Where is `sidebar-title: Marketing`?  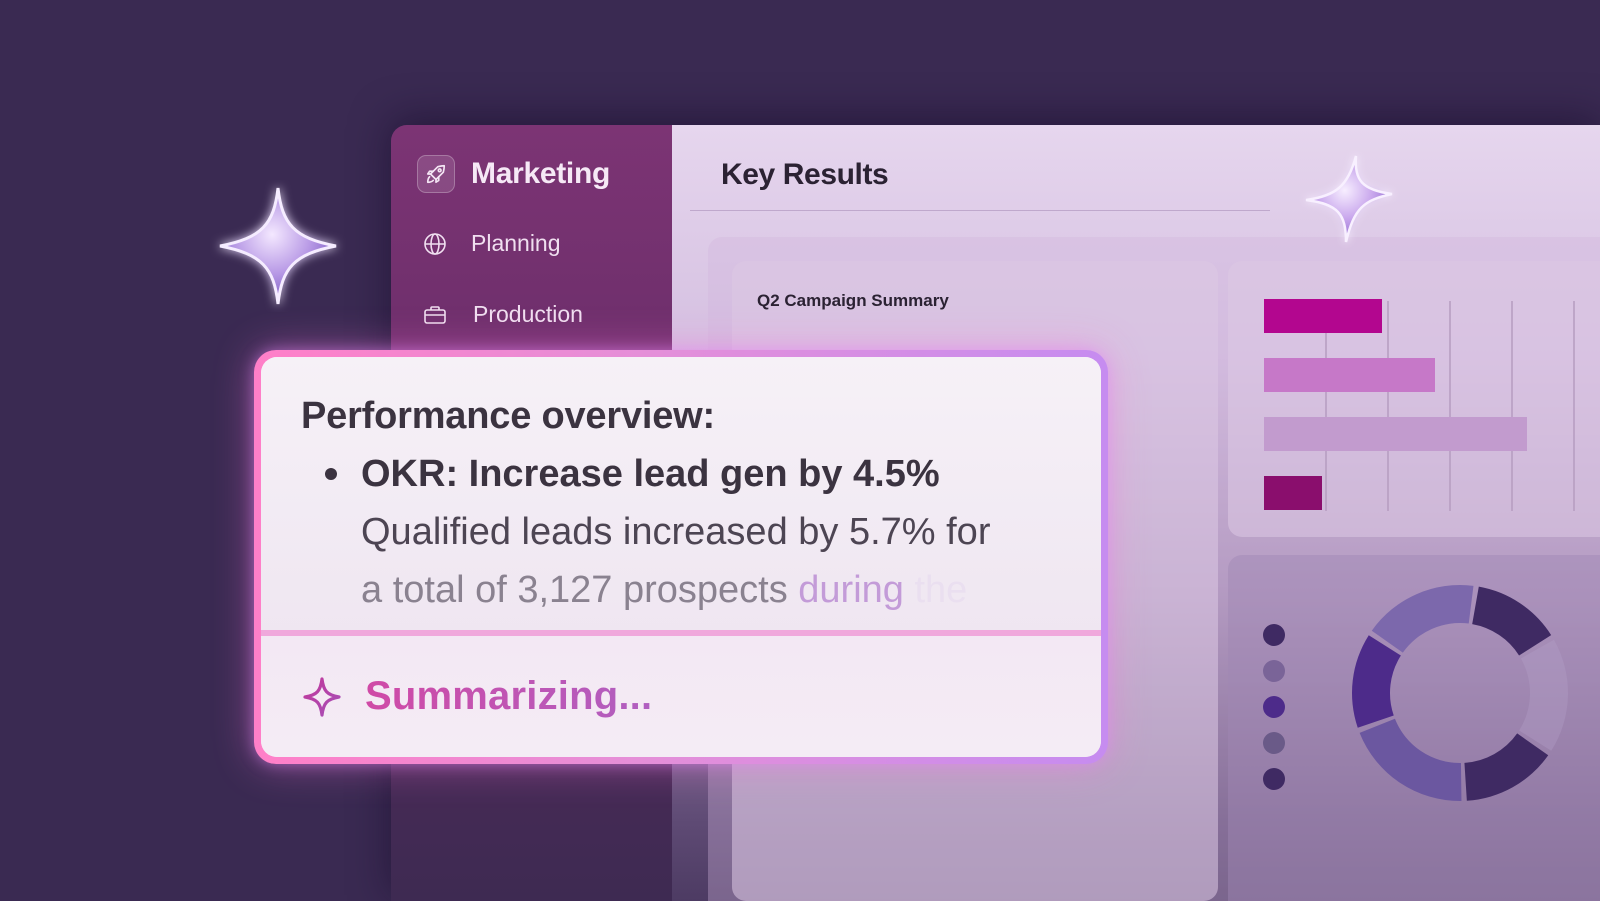 sidebar-title: Marketing is located at coordinates (540, 173).